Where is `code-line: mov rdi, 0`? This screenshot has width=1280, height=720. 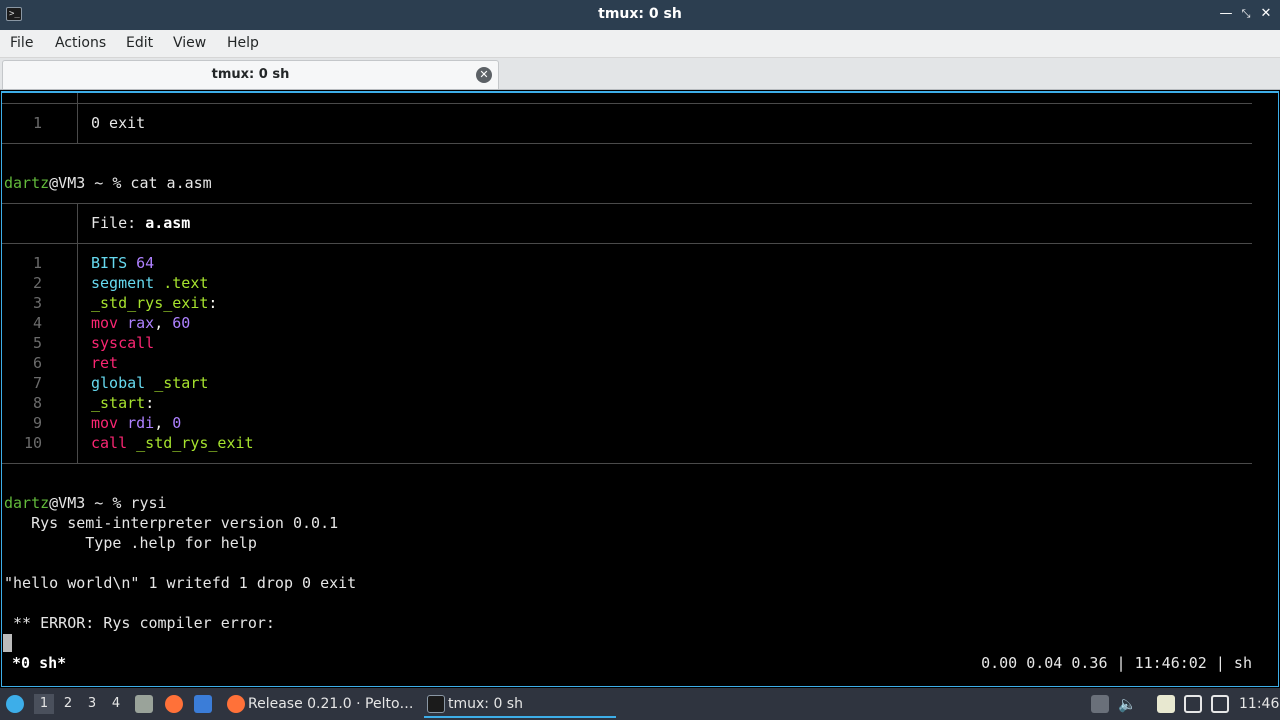
code-line: mov rdi, 0 is located at coordinates (136, 423).